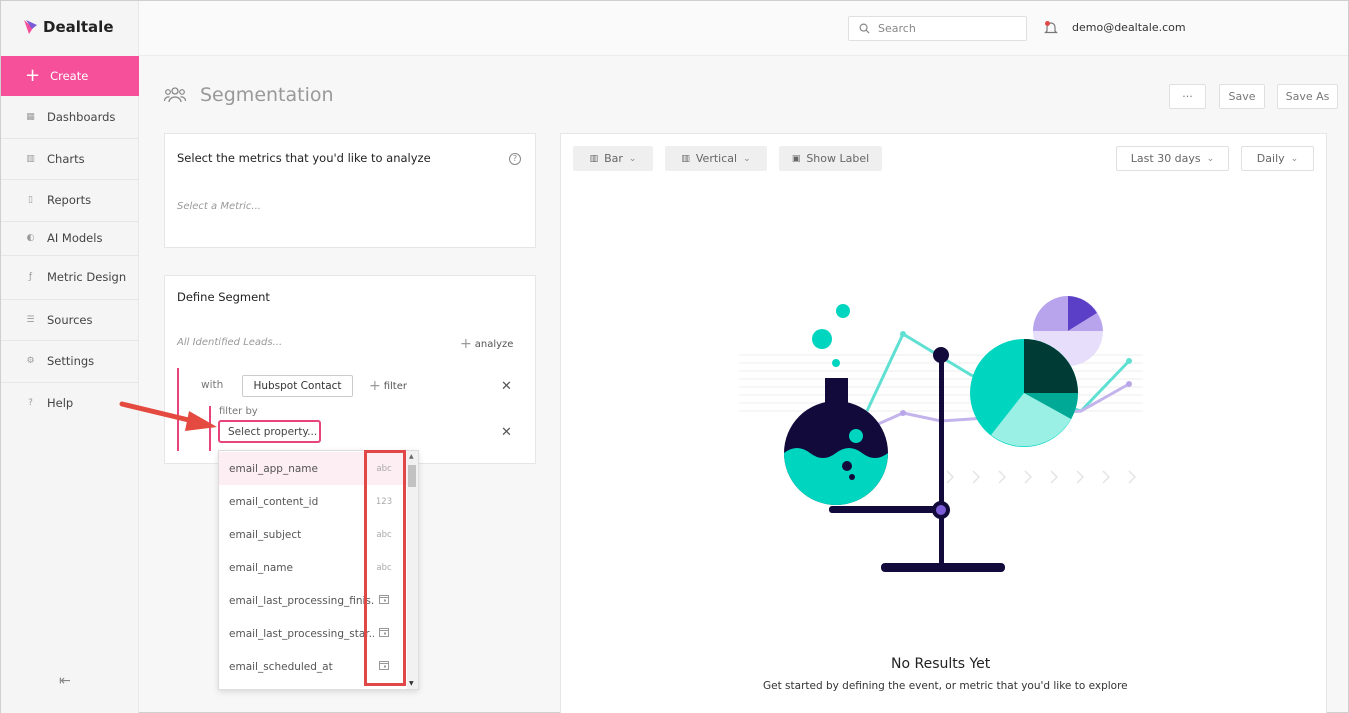 The width and height of the screenshot is (1349, 713). I want to click on sidebar-item-ai-models: ◐ AI Models, so click(70, 239).